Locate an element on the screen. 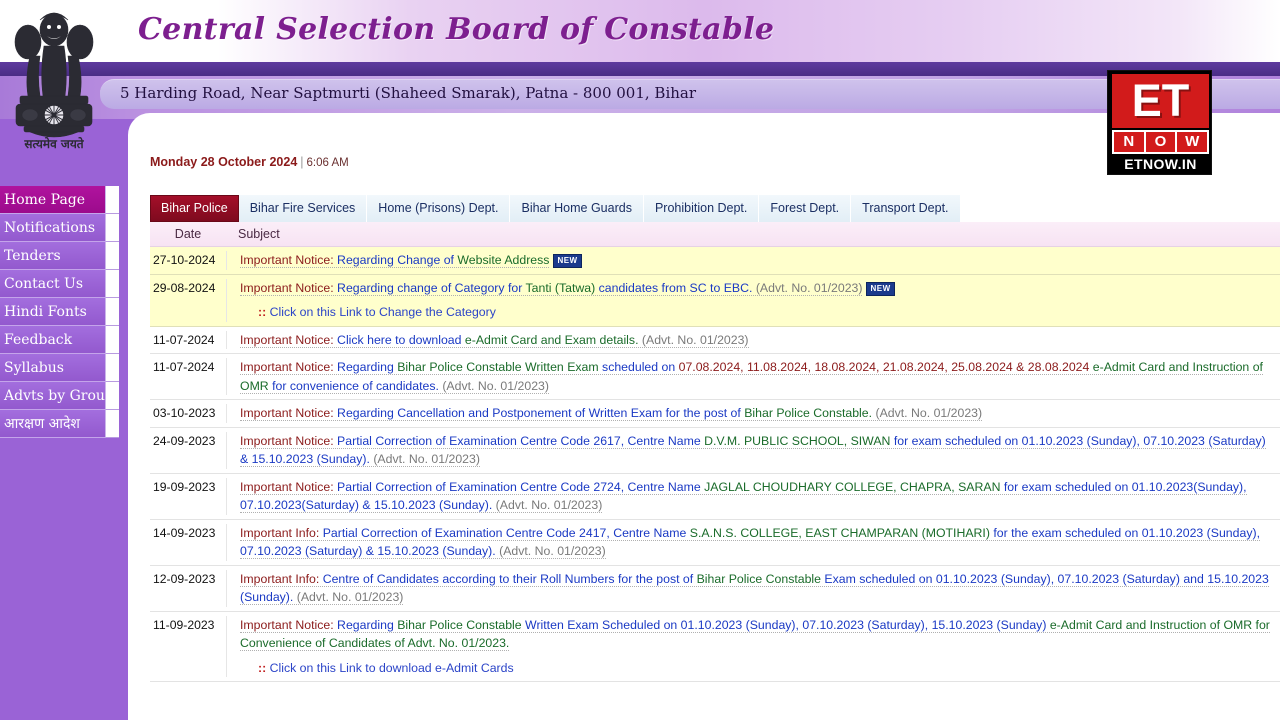 The height and width of the screenshot is (720, 1280). notice-text-segment: Regarding Change of is located at coordinates (393, 260).